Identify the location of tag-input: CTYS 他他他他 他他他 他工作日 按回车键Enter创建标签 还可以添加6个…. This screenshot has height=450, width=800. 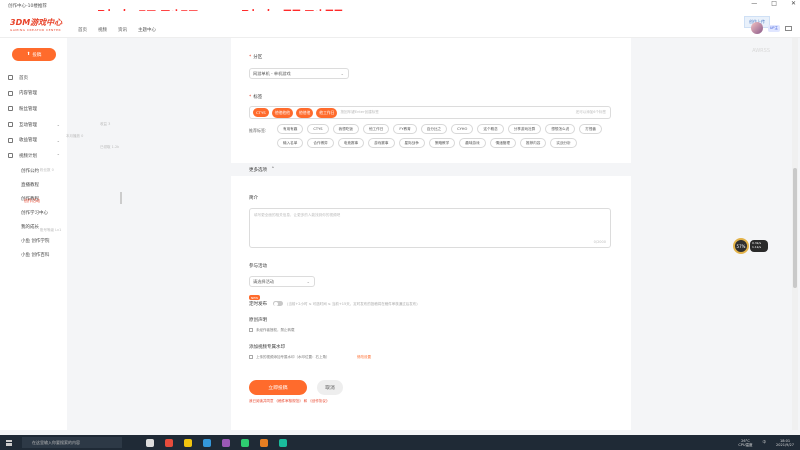
(430, 112).